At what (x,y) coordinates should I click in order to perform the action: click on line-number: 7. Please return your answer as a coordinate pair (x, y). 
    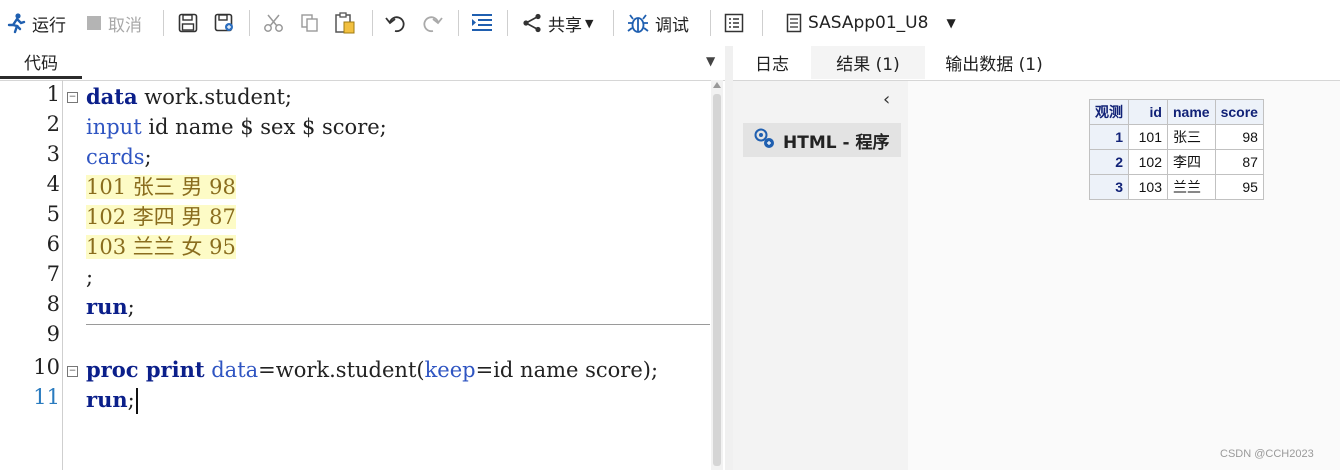
    Looking at the image, I should click on (53, 274).